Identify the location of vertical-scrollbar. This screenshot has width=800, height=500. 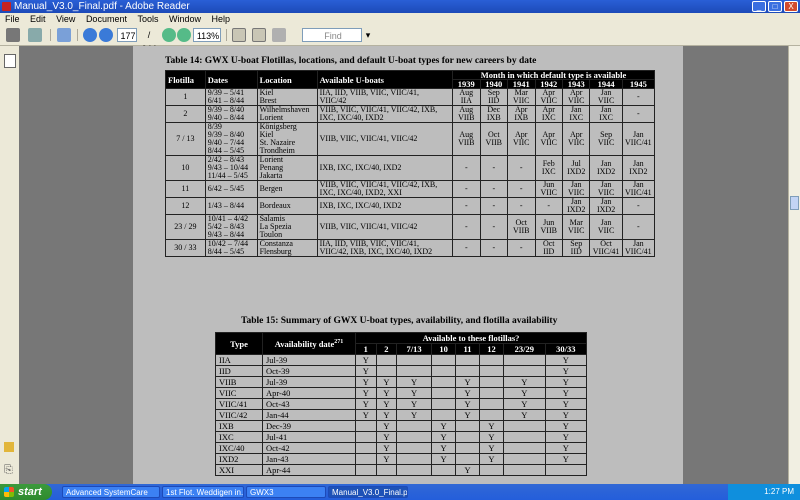
(794, 265).